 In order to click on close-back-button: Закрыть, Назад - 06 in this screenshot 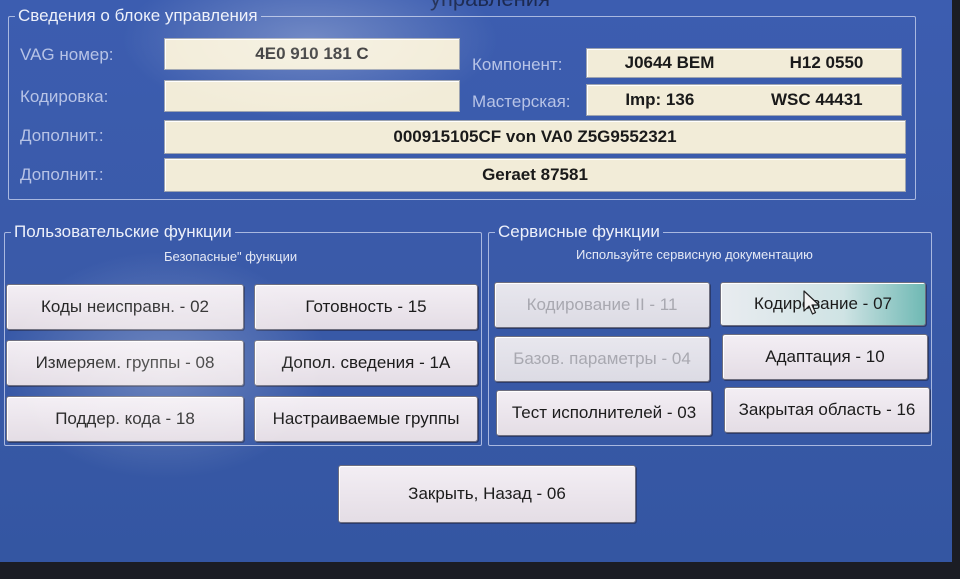, I will do `click(487, 494)`.